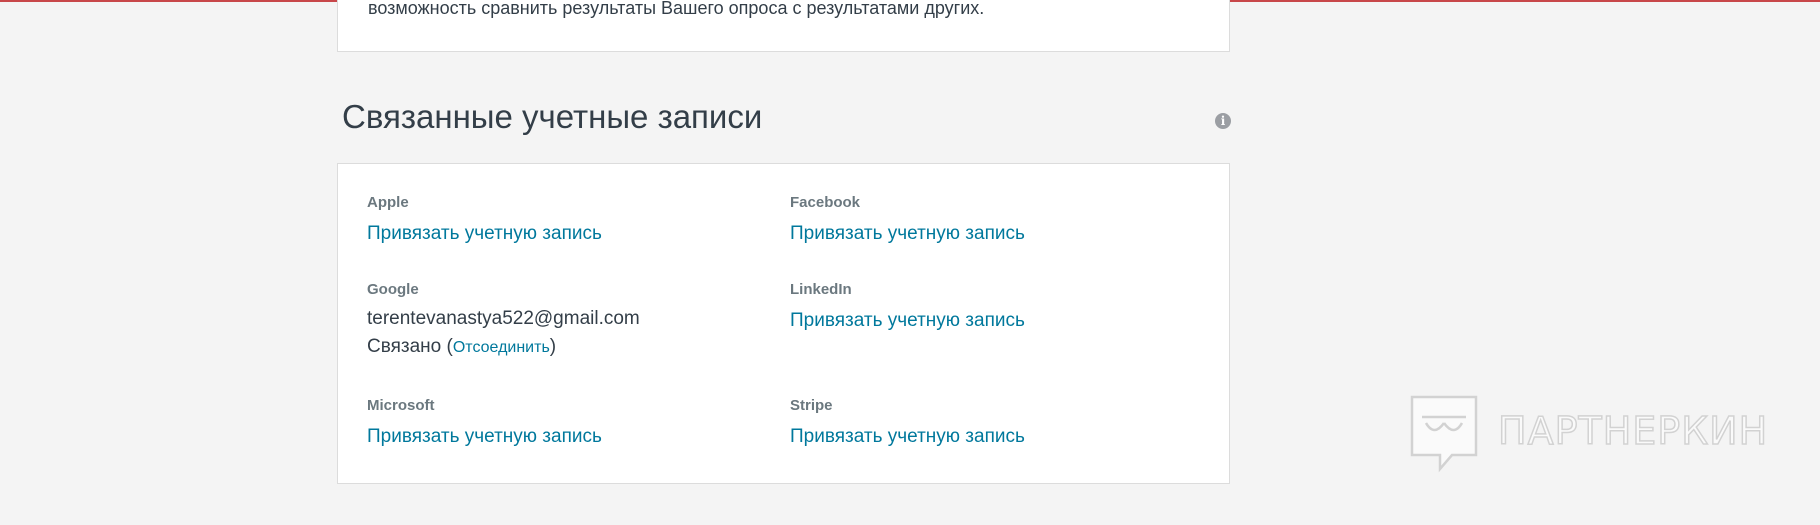  What do you see at coordinates (1444, 434) in the screenshot?
I see `watermark-logo-icon` at bounding box center [1444, 434].